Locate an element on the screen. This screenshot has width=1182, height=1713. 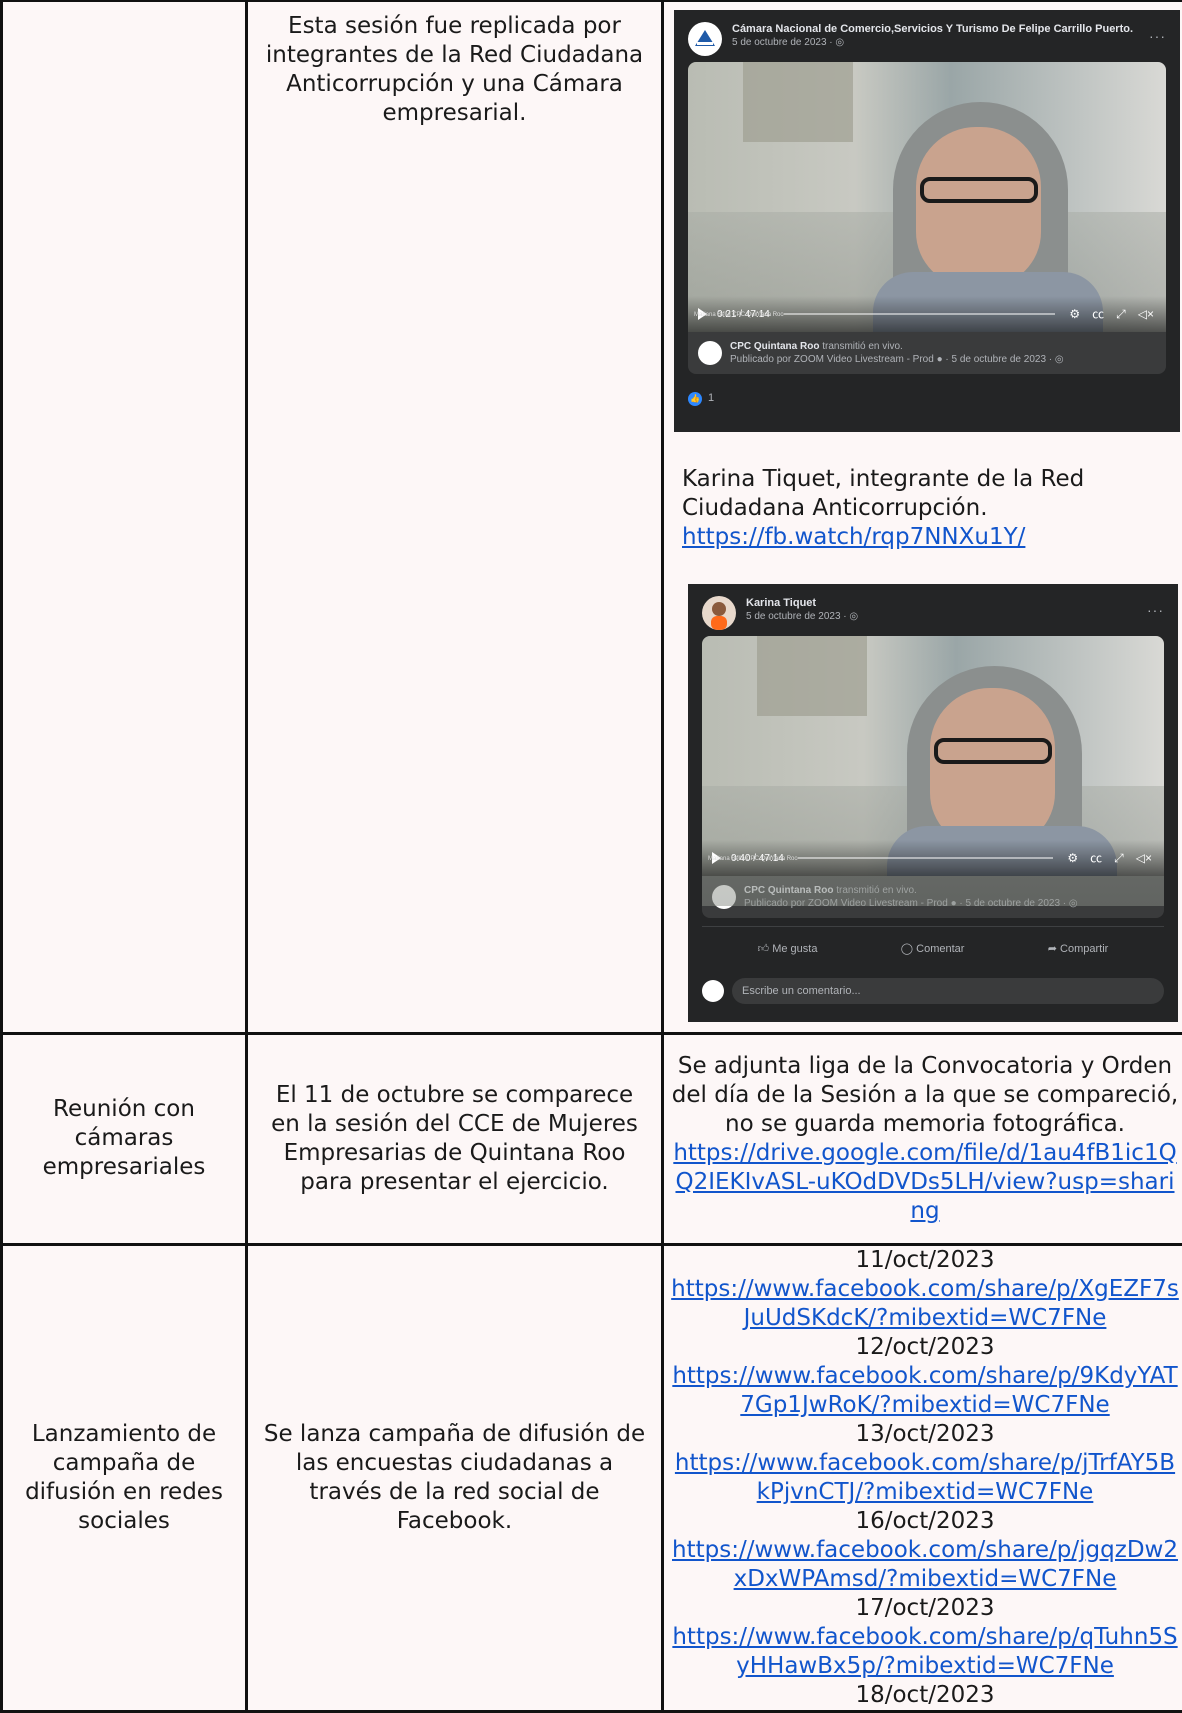
comment-icon: ◯ is located at coordinates (908, 949).